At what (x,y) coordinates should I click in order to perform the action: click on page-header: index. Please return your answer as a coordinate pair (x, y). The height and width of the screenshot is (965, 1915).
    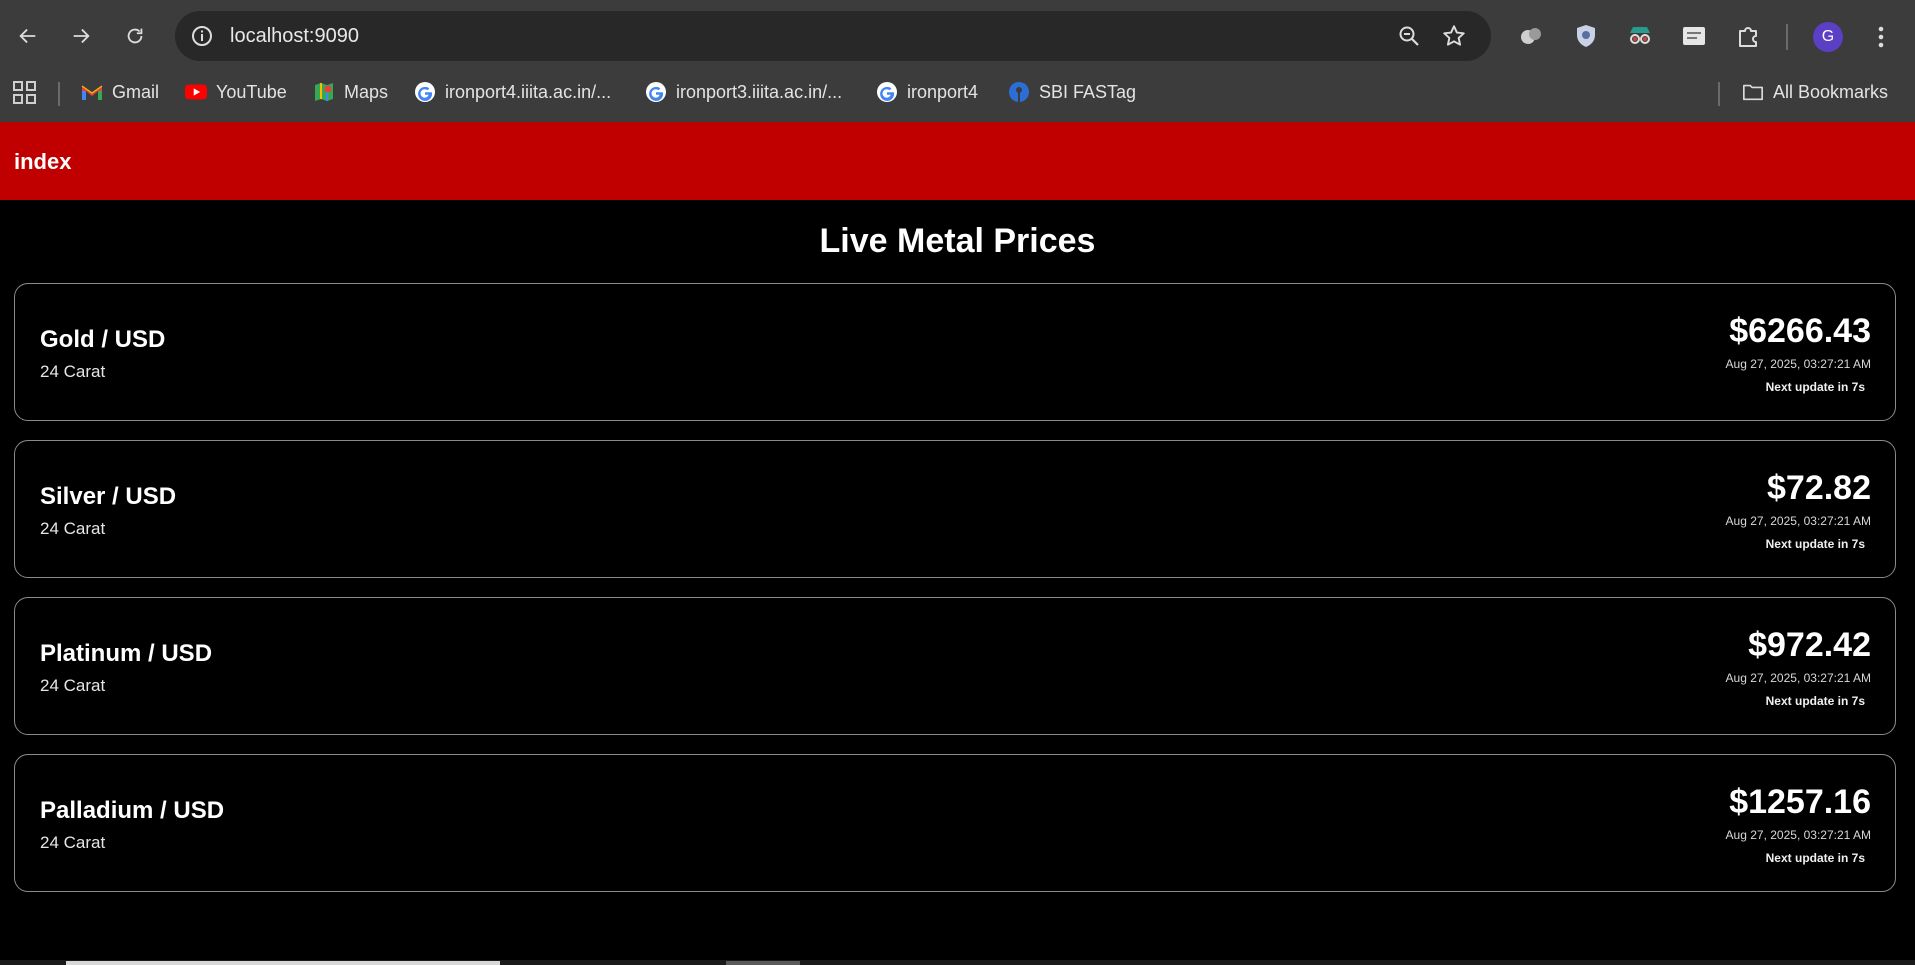
    Looking at the image, I should click on (957, 161).